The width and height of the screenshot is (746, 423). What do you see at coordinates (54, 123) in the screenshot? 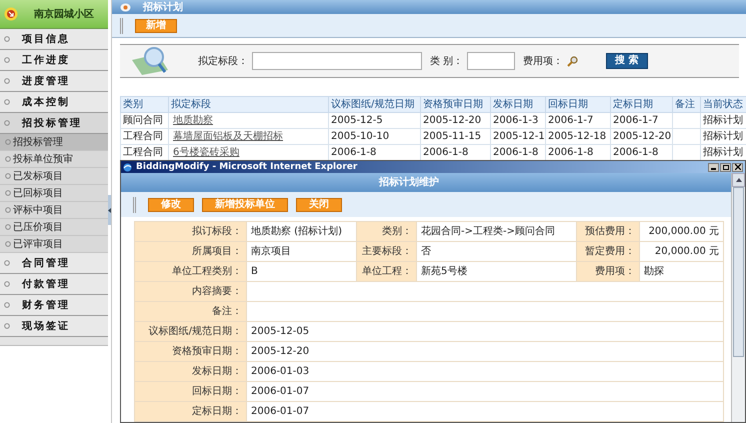
I see `menu-item: 招投标管理` at bounding box center [54, 123].